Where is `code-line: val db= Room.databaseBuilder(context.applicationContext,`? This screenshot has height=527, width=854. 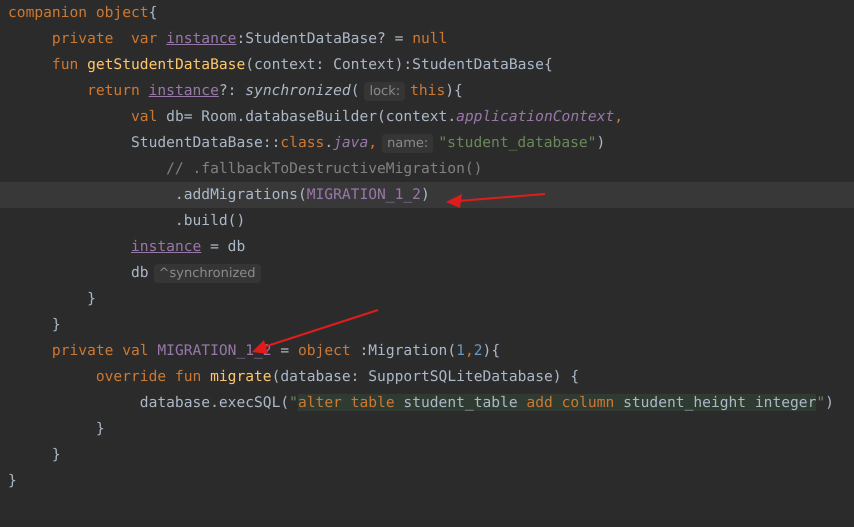
code-line: val db= Room.databaseBuilder(context.applicationContext, is located at coordinates (377, 117).